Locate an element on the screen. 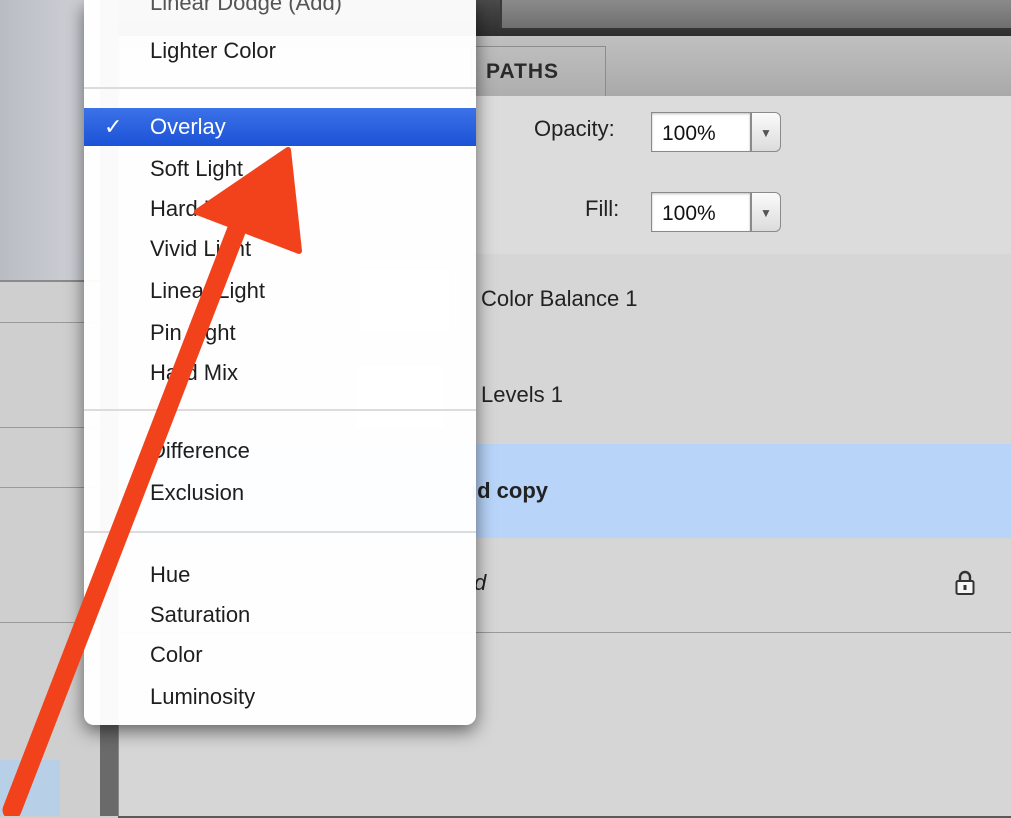 Image resolution: width=1011 pixels, height=818 pixels. left-selected-strip is located at coordinates (30, 788).